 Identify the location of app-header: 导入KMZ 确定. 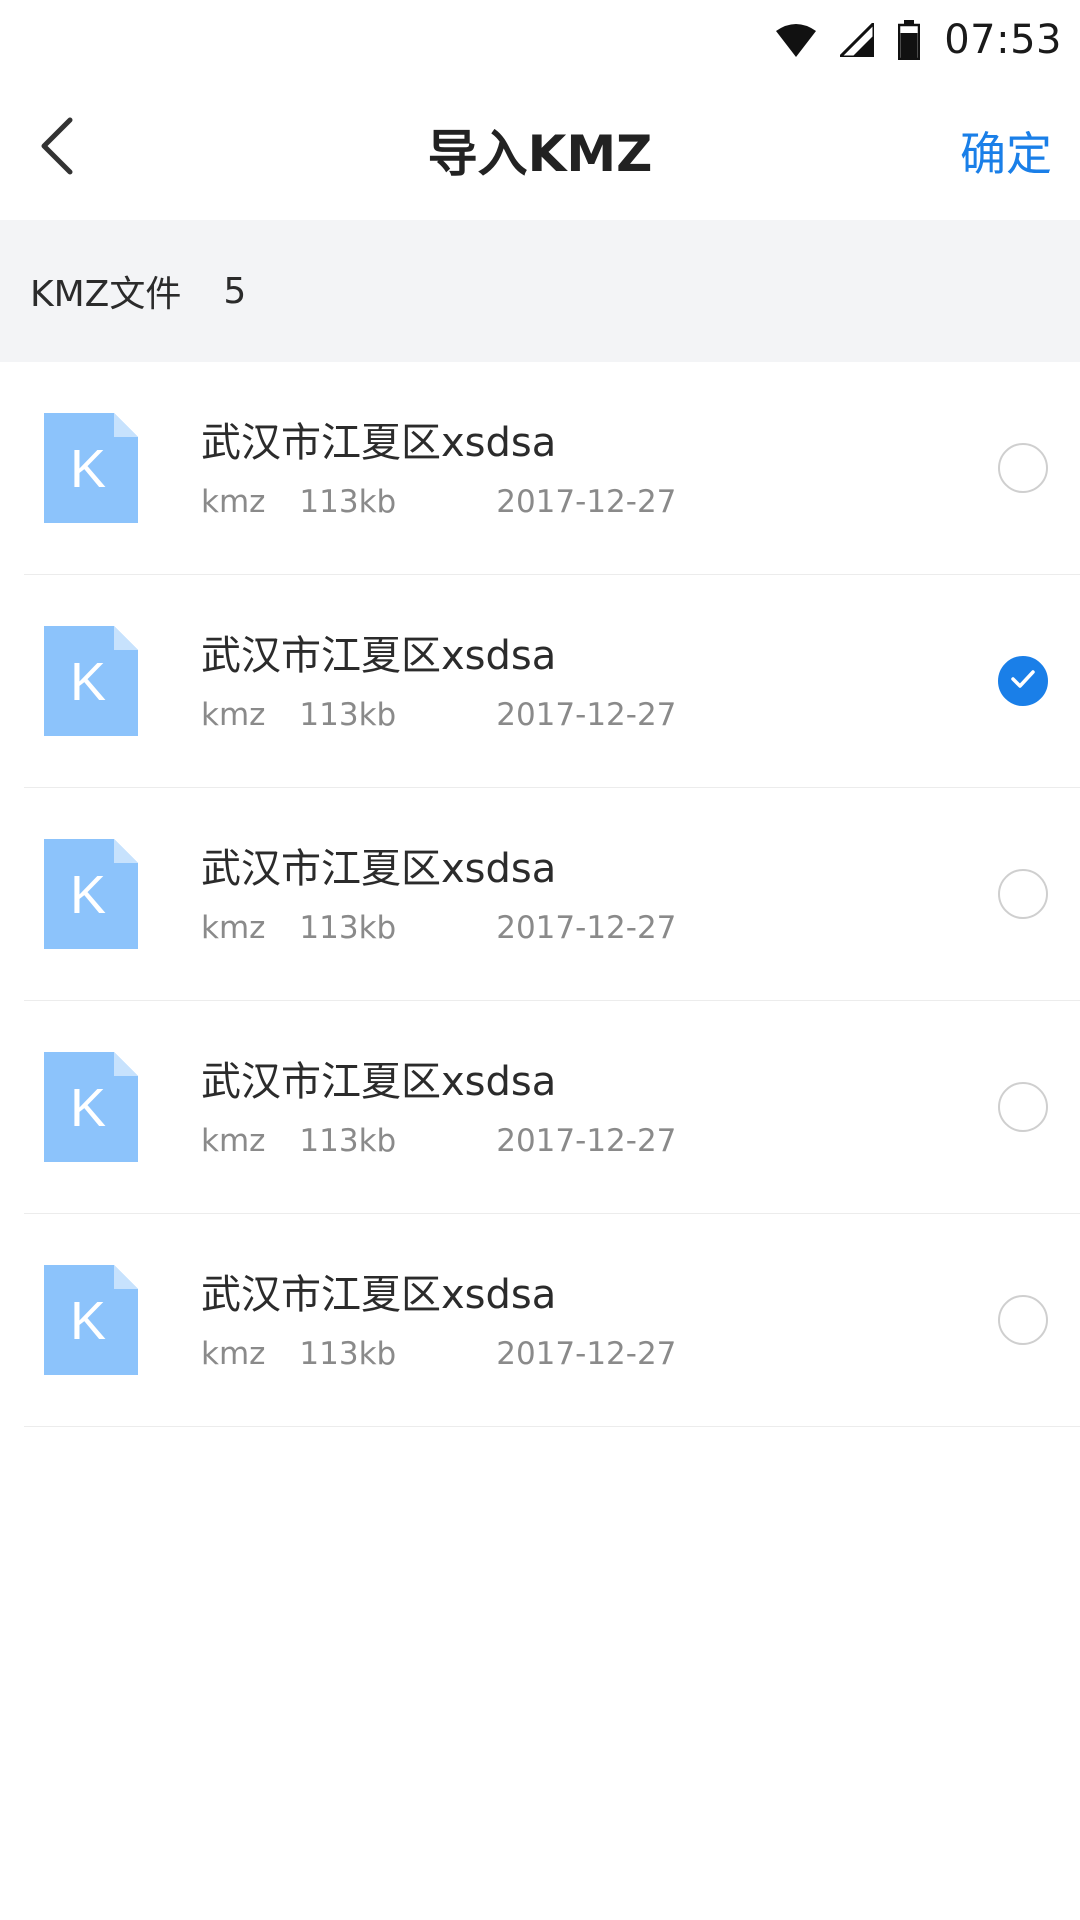
(540, 150).